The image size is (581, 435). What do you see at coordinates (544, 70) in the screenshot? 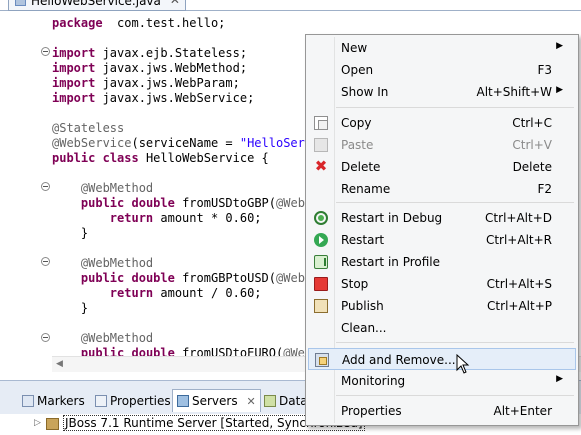
I see `menu-item-shortcut: F3` at bounding box center [544, 70].